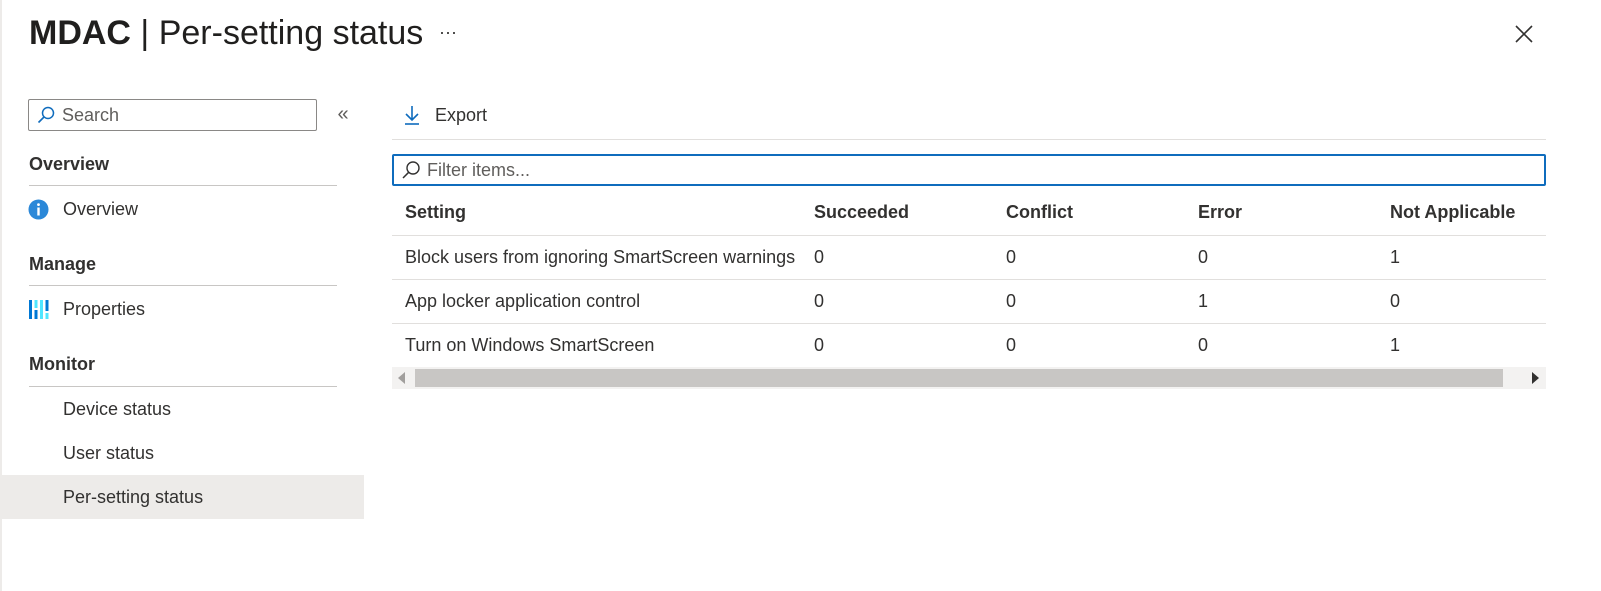  What do you see at coordinates (969, 302) in the screenshot?
I see `table-row: App locker application control 0 0 1 0` at bounding box center [969, 302].